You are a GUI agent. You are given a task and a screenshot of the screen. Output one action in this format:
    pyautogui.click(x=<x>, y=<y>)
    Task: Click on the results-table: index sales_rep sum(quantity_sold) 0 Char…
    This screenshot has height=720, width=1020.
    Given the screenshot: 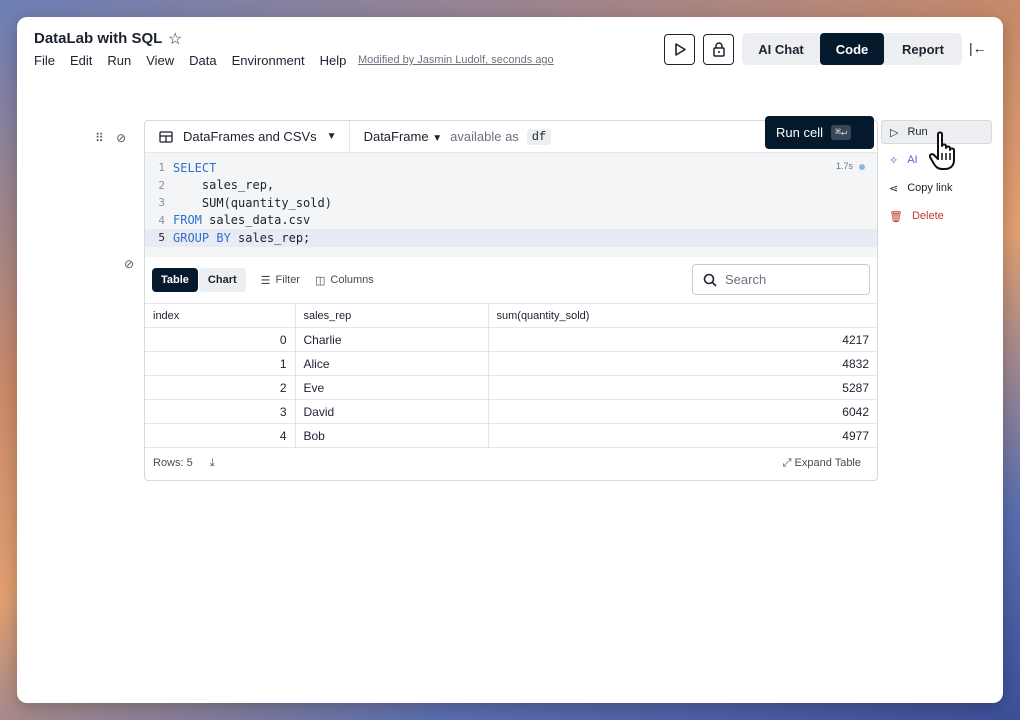 What is the action you would take?
    pyautogui.click(x=511, y=375)
    